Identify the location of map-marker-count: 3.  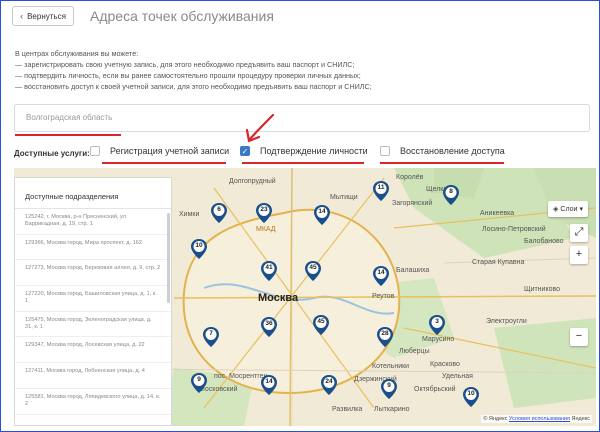
(437, 321).